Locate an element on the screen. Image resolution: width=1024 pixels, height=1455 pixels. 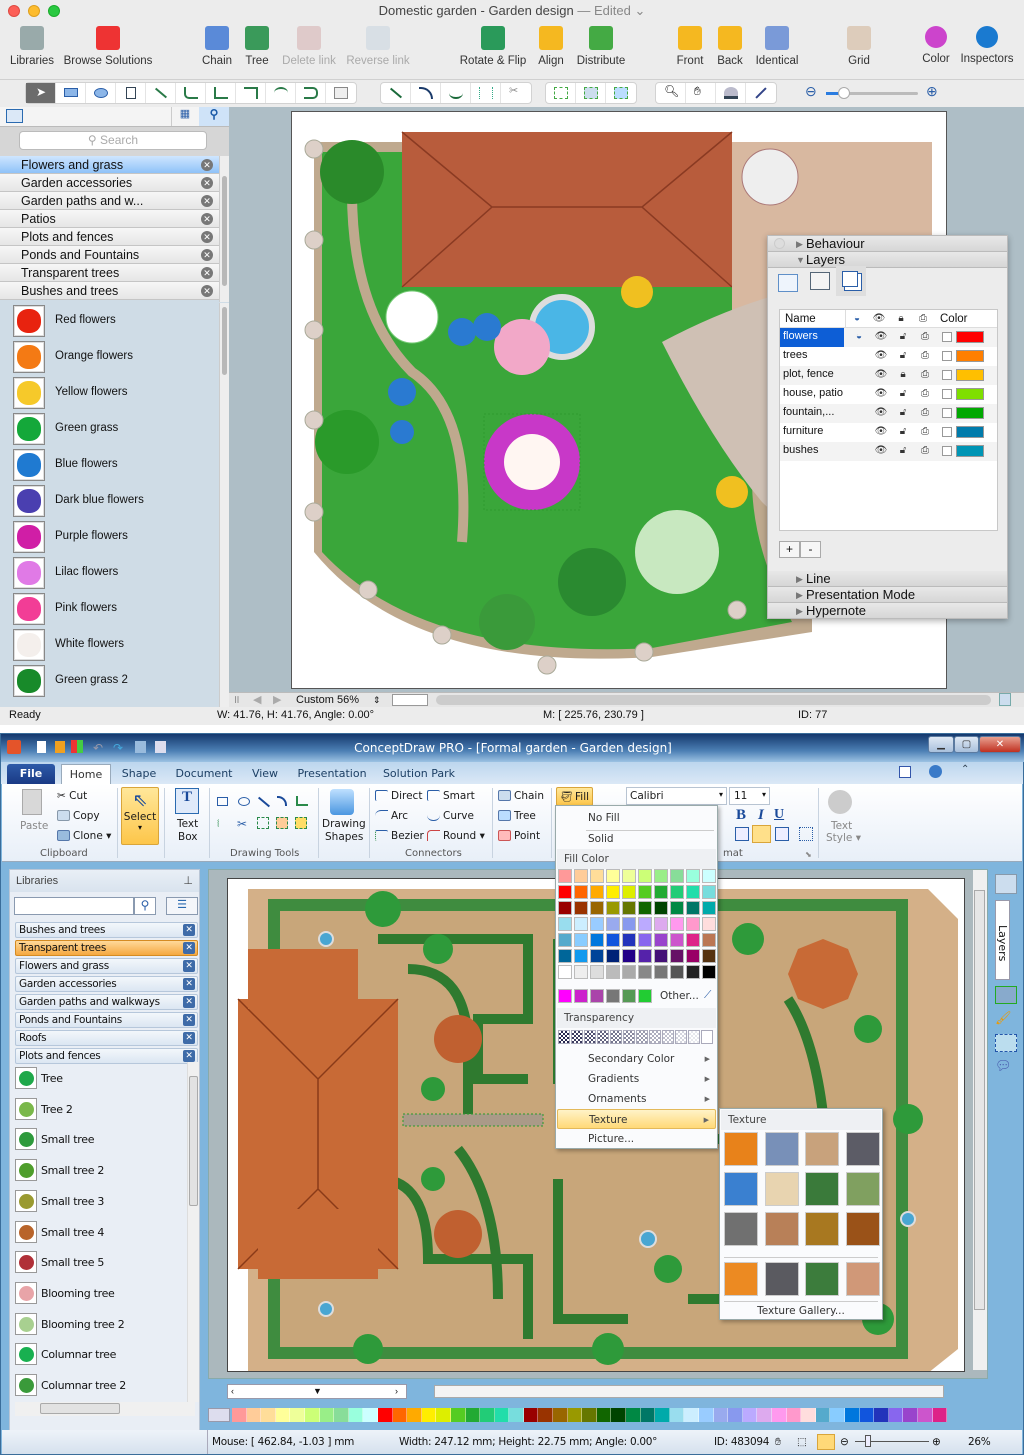
search-toggle-icon: ⚲ is located at coordinates (214, 116).